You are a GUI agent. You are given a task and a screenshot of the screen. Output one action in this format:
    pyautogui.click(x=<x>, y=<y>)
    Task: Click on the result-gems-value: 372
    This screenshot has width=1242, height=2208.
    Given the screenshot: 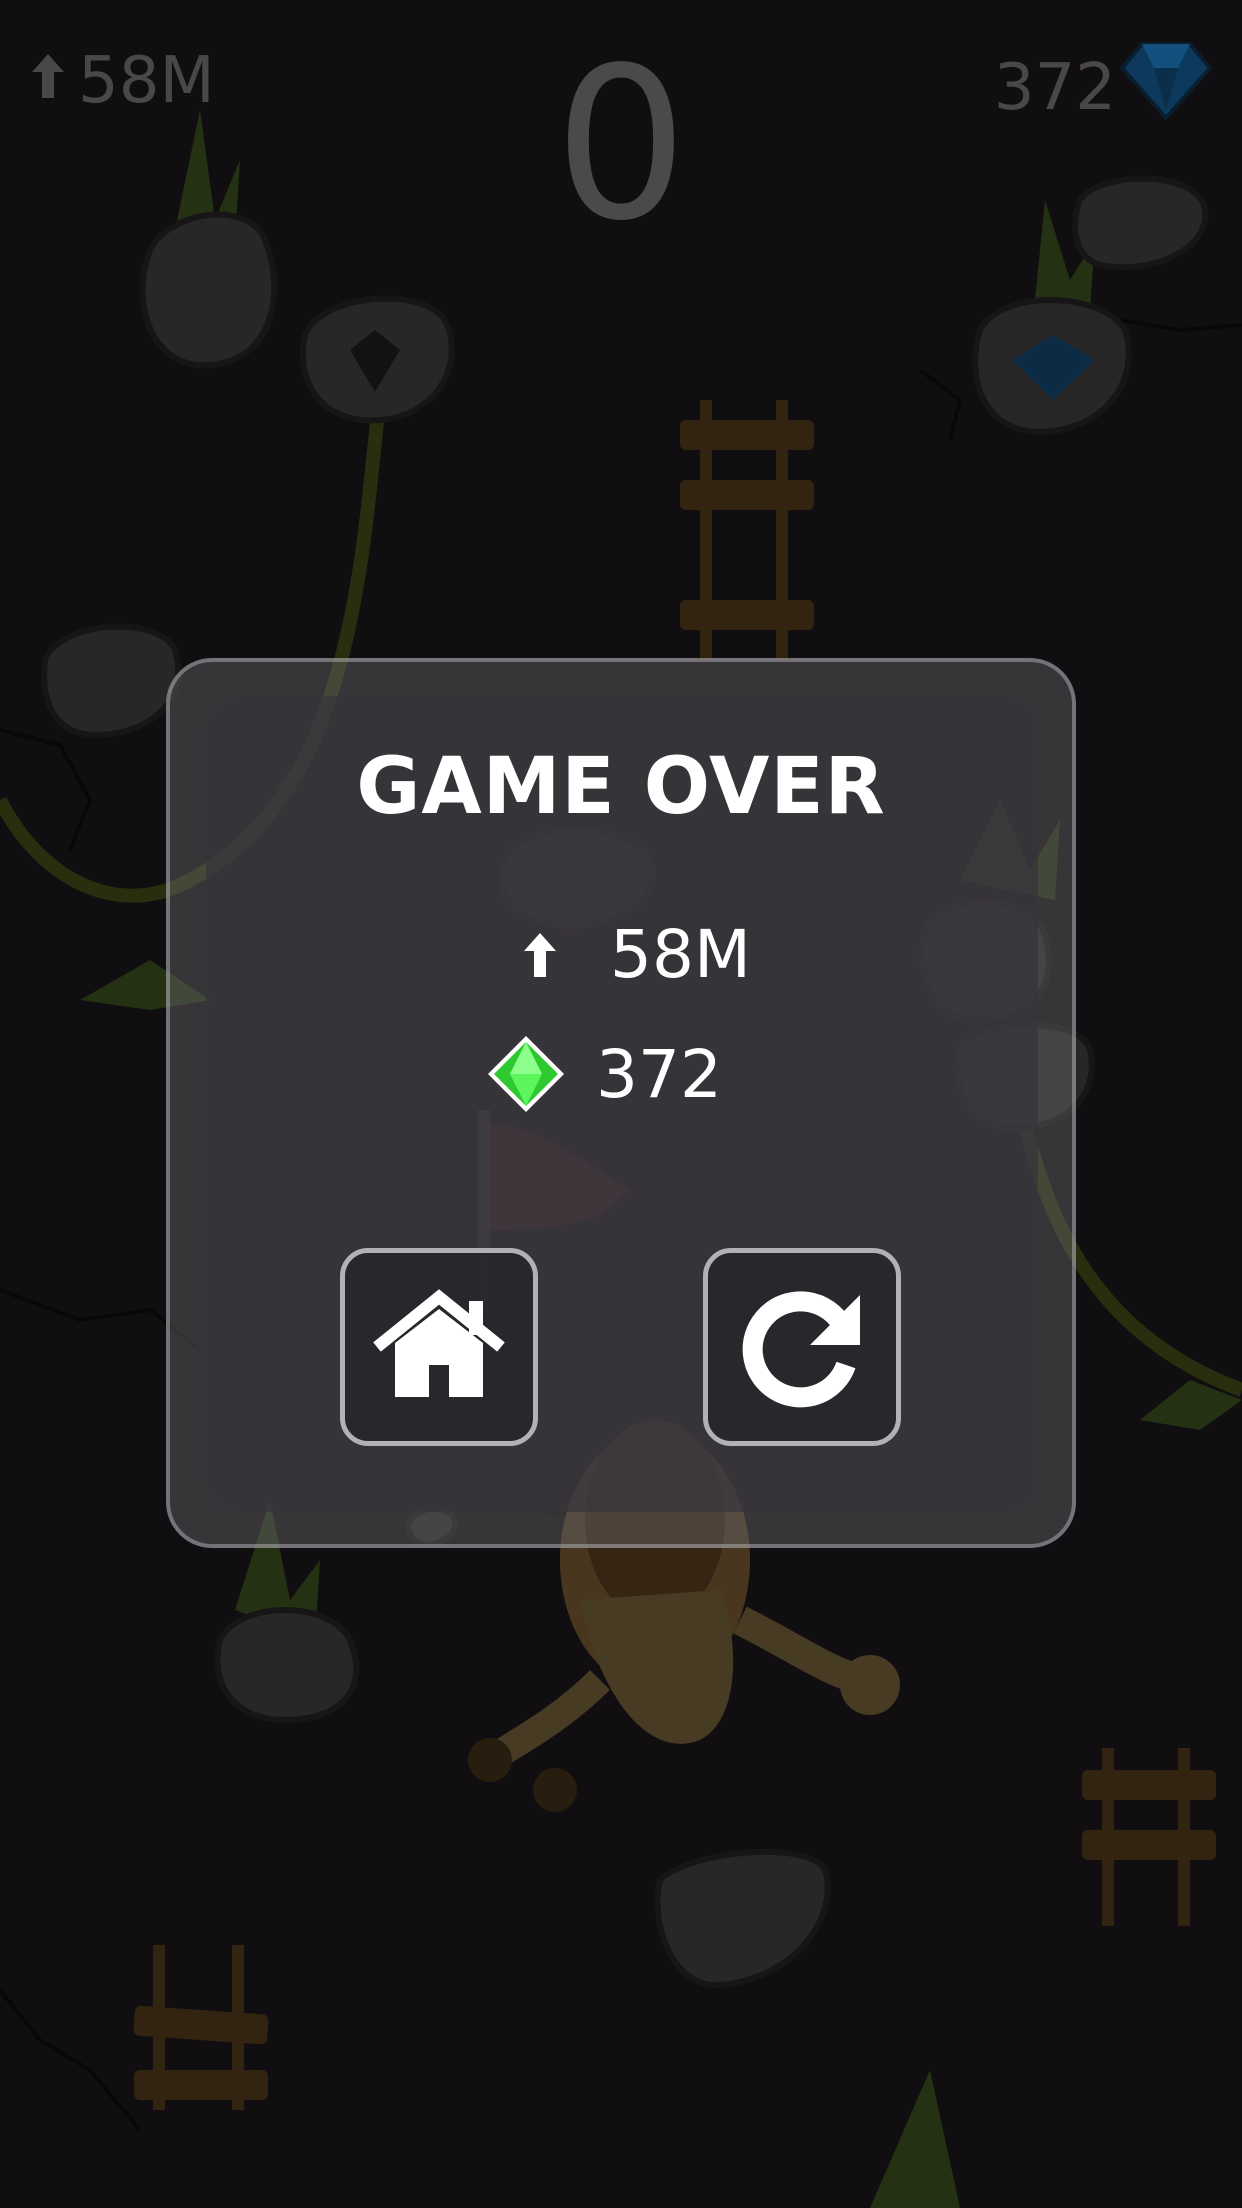 What is the action you would take?
    pyautogui.click(x=659, y=1074)
    